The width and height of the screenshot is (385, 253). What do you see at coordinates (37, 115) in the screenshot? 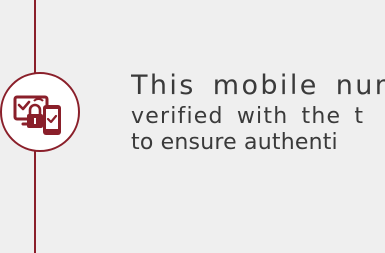
I see `verified-device-lock-icon` at bounding box center [37, 115].